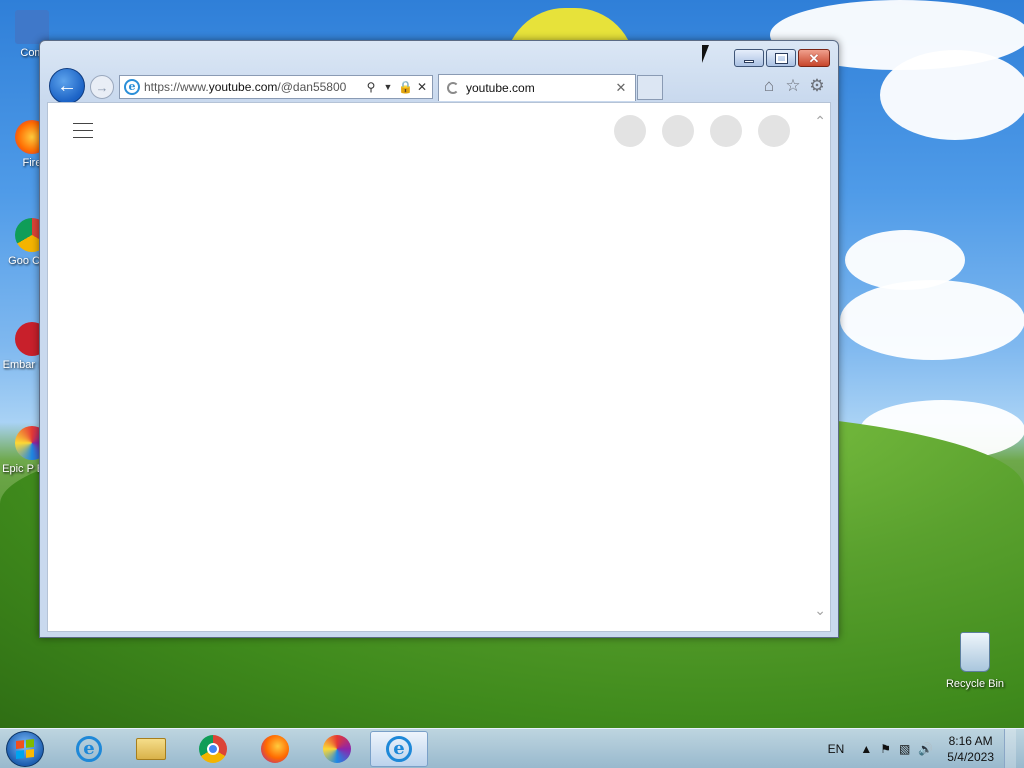  I want to click on show-desktop-button, so click(1010, 748).